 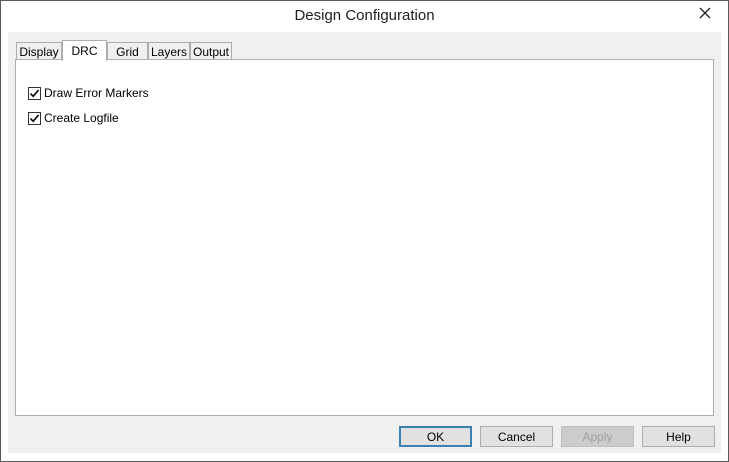 What do you see at coordinates (127, 51) in the screenshot?
I see `tab-grid: Grid` at bounding box center [127, 51].